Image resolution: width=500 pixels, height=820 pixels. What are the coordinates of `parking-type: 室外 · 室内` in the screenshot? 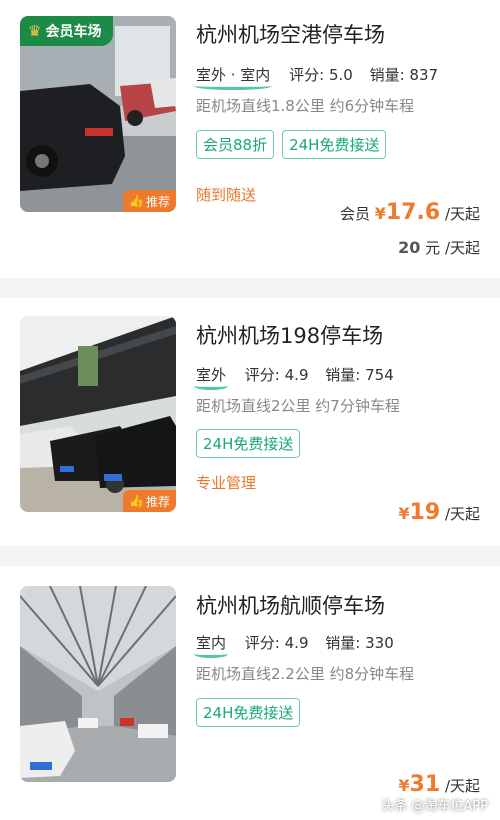 It's located at (233, 78).